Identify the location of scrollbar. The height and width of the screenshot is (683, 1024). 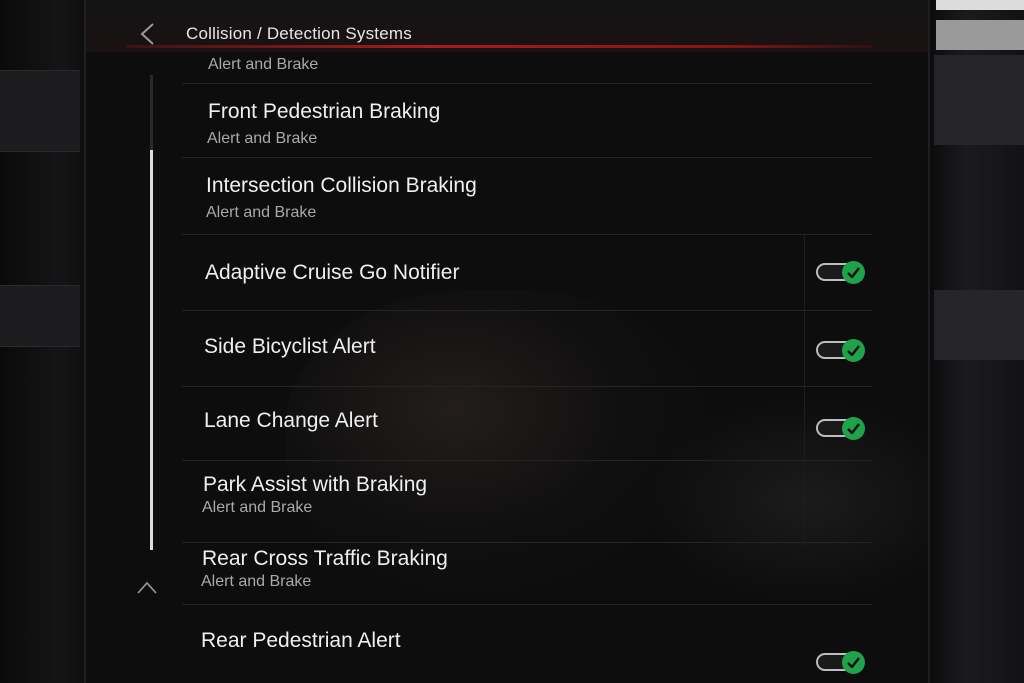
(151, 312).